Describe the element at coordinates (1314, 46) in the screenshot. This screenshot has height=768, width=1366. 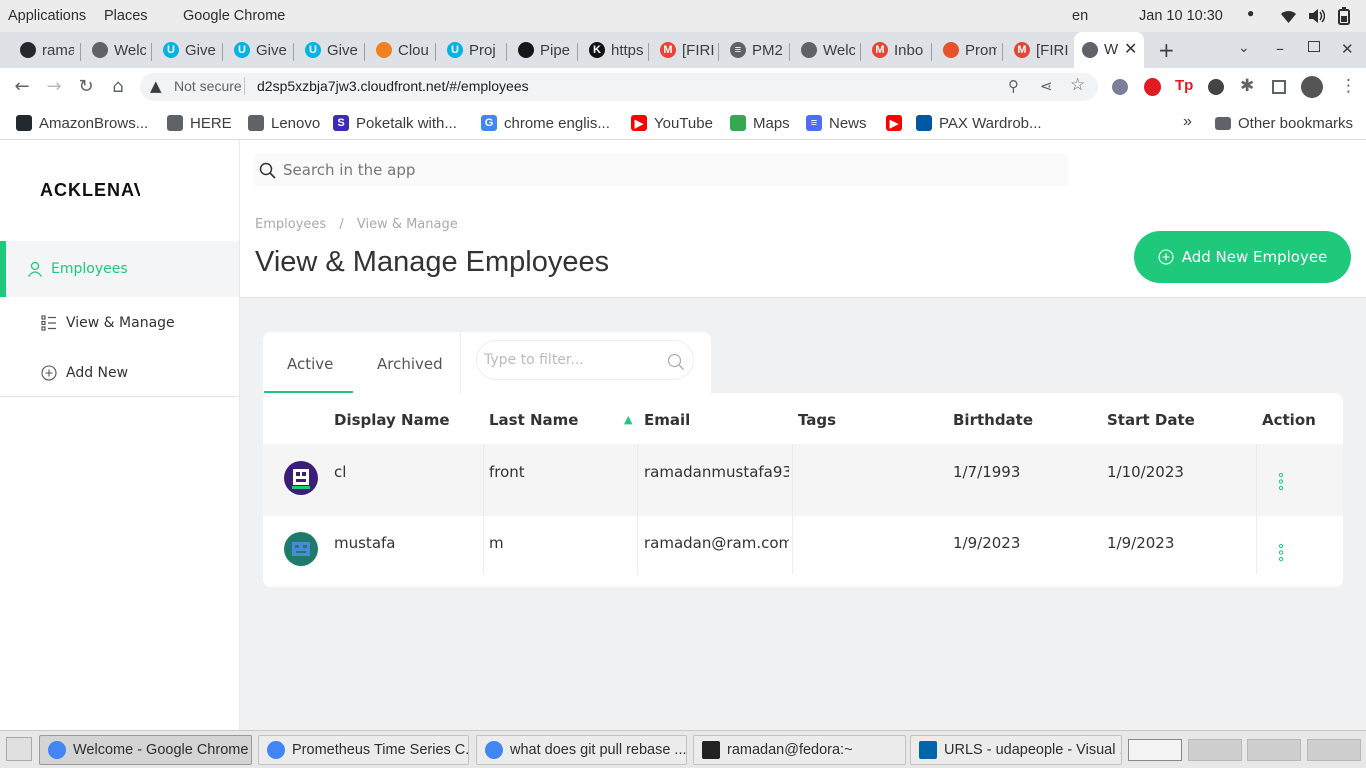
I see `maximize-icon` at that location.